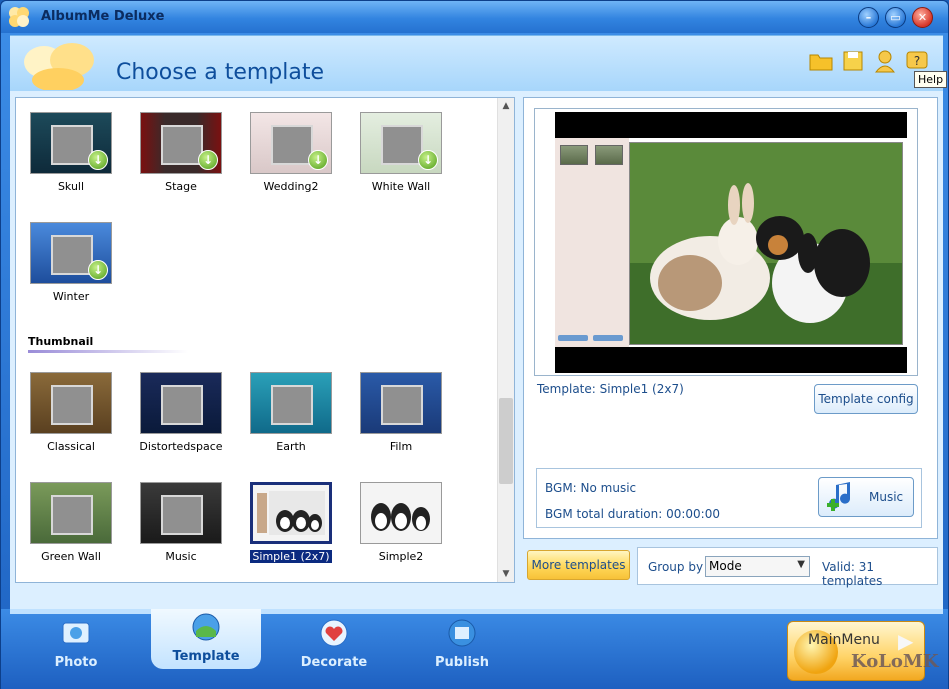  I want to click on chevron-down-icon: ▼, so click(801, 564).